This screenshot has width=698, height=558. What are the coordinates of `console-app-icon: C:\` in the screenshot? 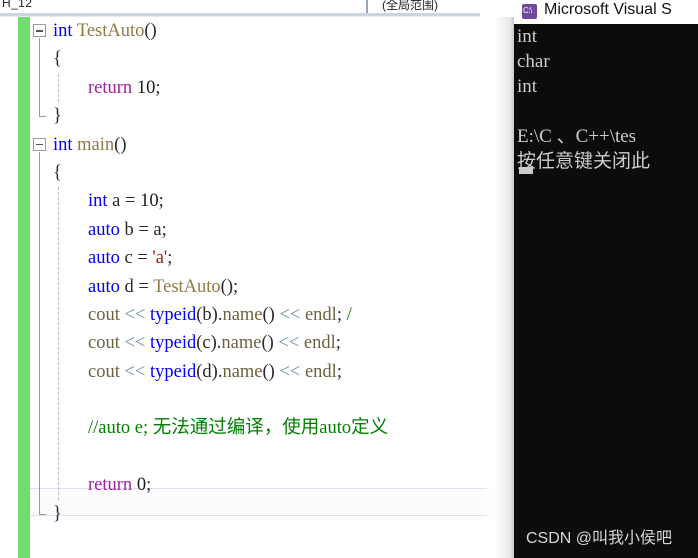 It's located at (529, 11).